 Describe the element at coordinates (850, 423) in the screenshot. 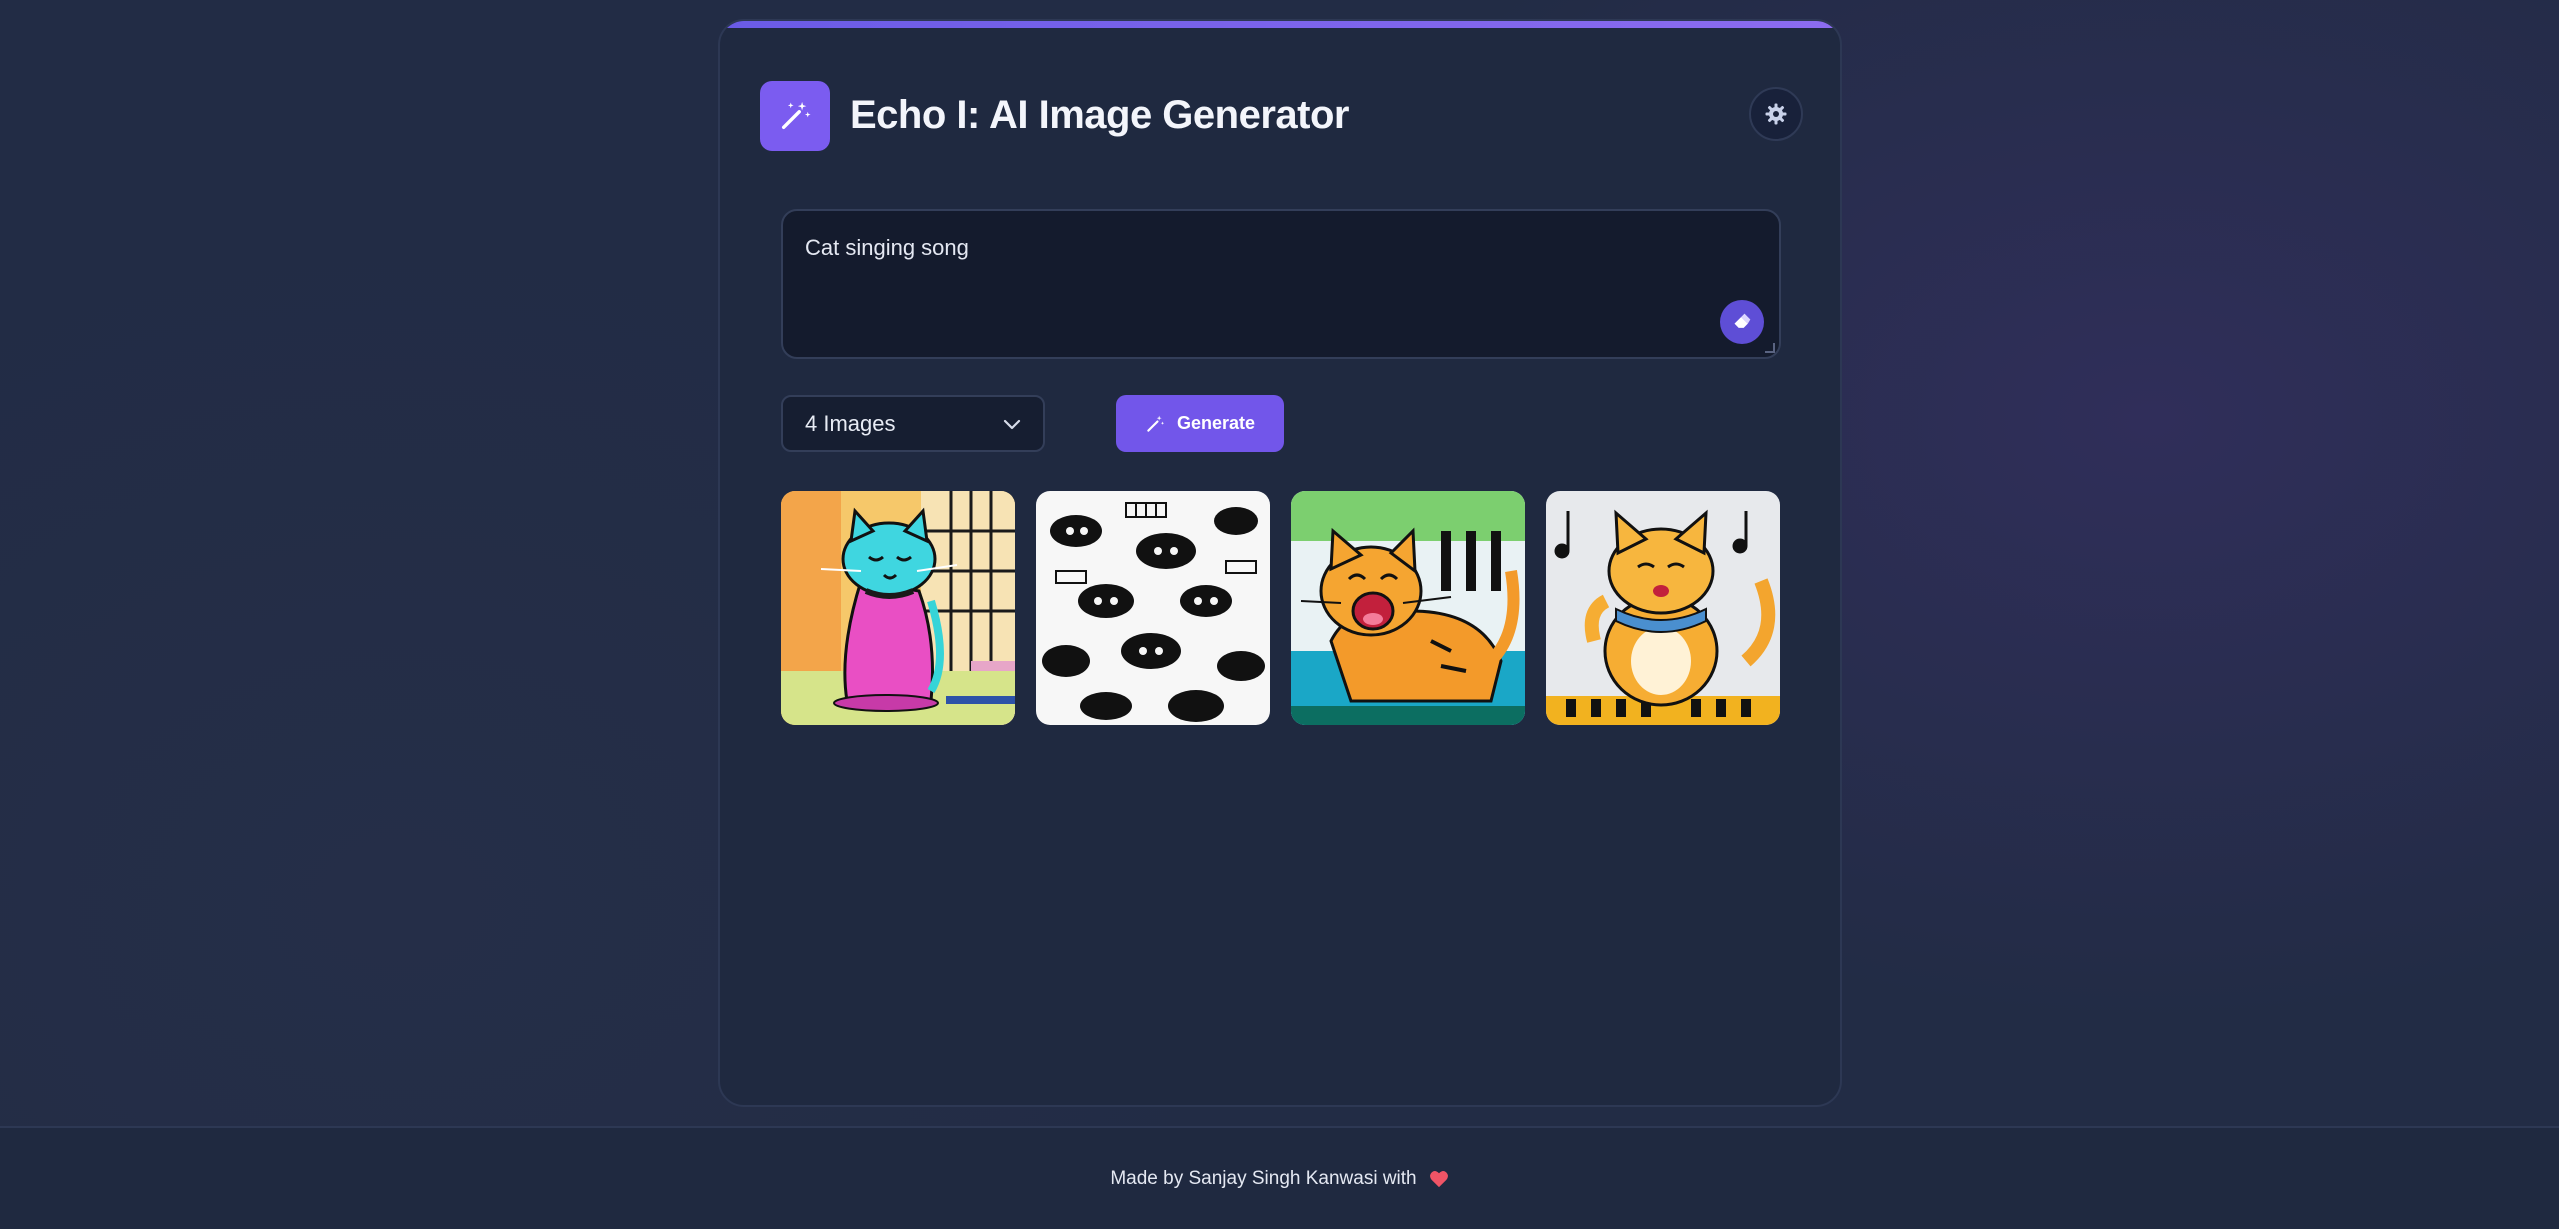

I see `image-count-value: 4 Images` at that location.